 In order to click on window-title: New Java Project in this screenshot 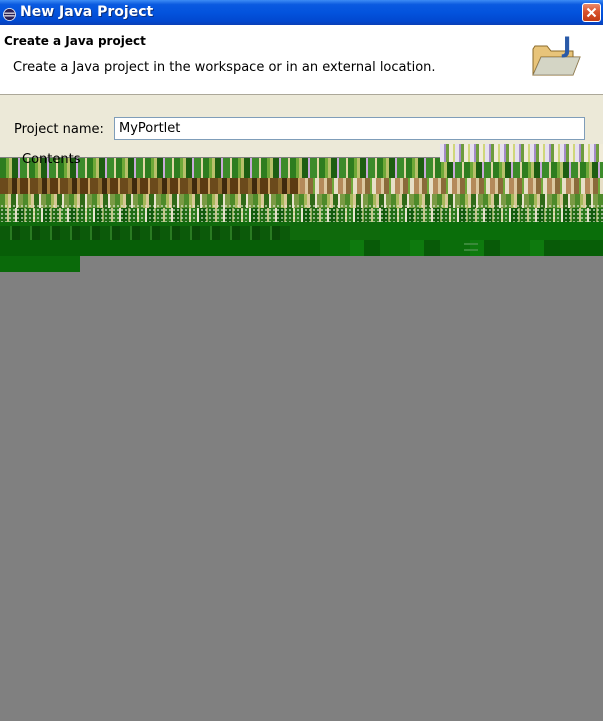, I will do `click(87, 12)`.